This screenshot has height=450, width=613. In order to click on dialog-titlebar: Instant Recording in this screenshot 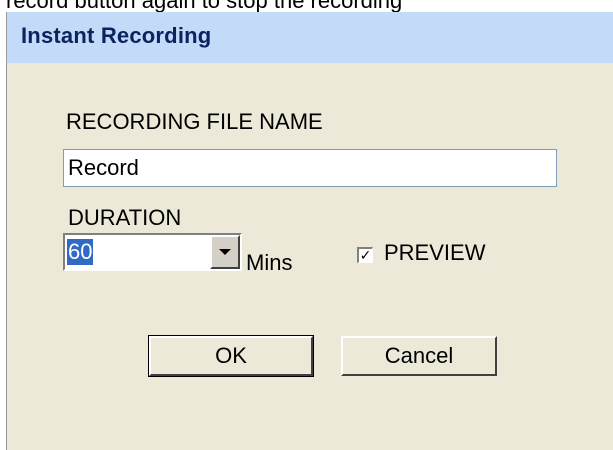, I will do `click(310, 37)`.